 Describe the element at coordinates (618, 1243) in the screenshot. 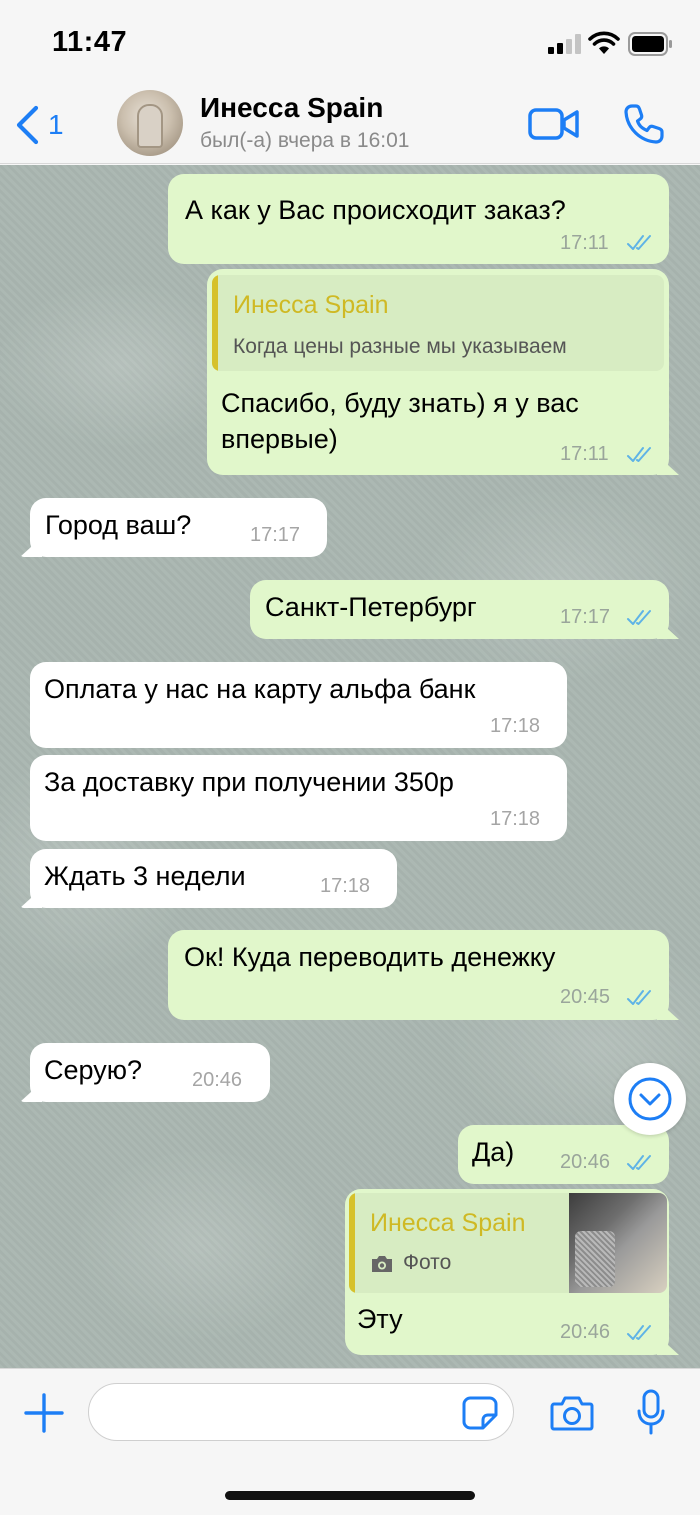

I see `quoted-photo-thumbnail` at that location.